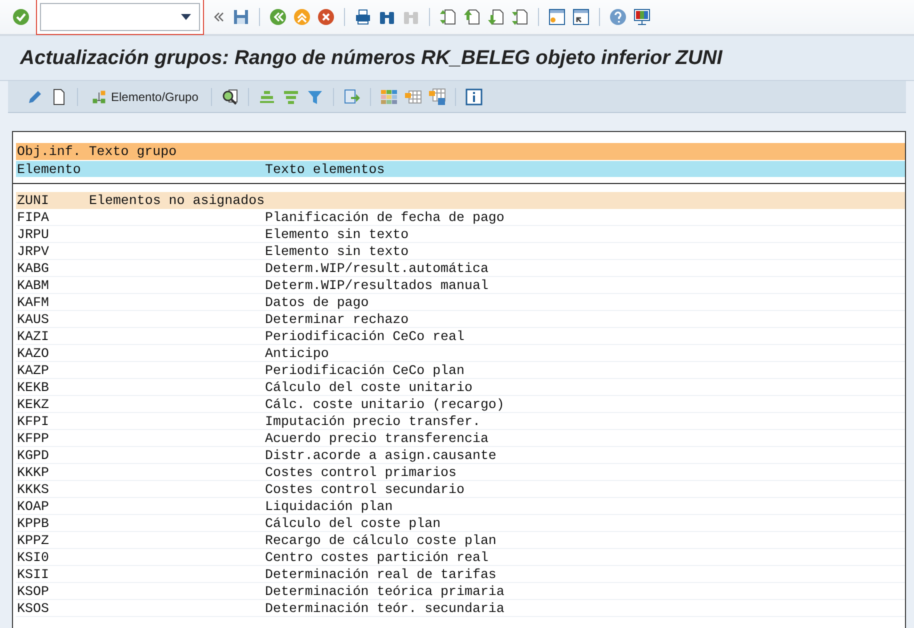  Describe the element at coordinates (371, 58) in the screenshot. I see `window-title: Actualización grupos: Rango de números RK_BELEG objeto inferior ZUNI` at that location.